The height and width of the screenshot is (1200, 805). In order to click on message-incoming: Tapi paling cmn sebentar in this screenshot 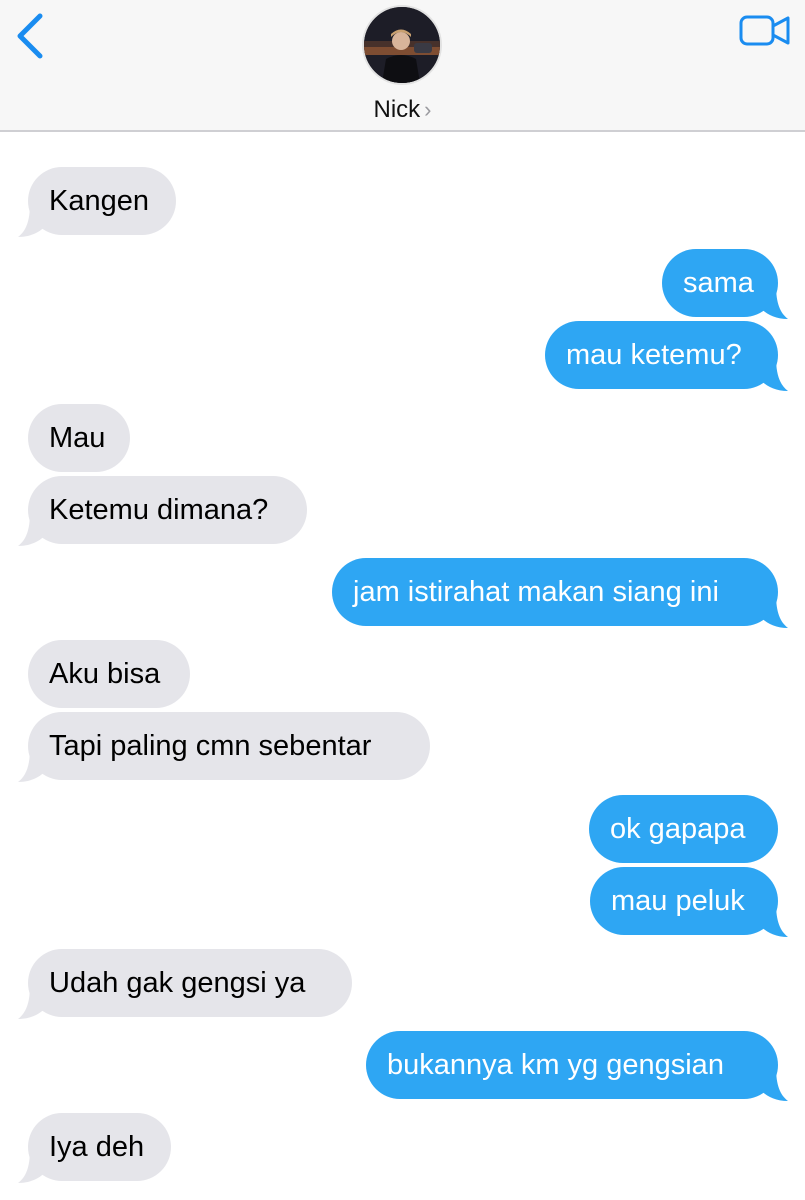, I will do `click(224, 747)`.